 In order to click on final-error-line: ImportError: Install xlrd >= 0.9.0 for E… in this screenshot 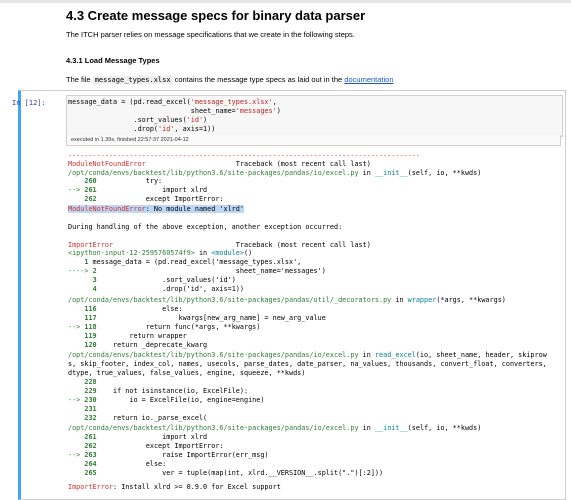, I will do `click(174, 487)`.